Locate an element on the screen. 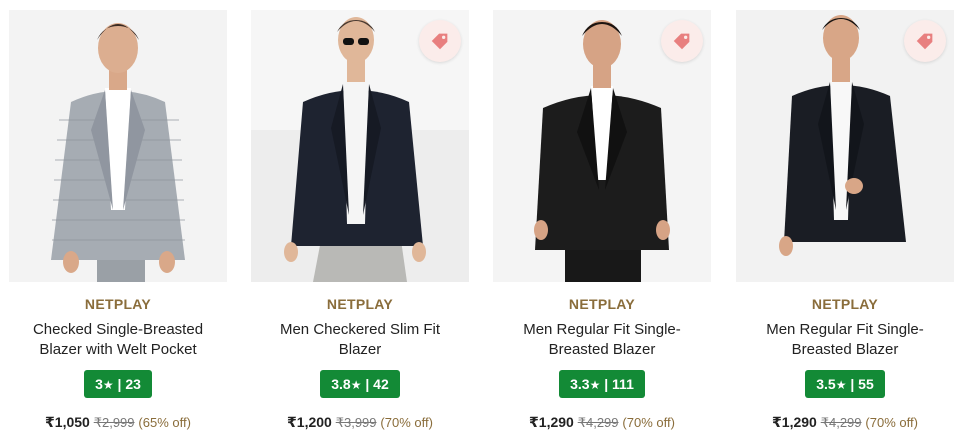 The height and width of the screenshot is (440, 972). rating-value: 3.8 is located at coordinates (341, 384).